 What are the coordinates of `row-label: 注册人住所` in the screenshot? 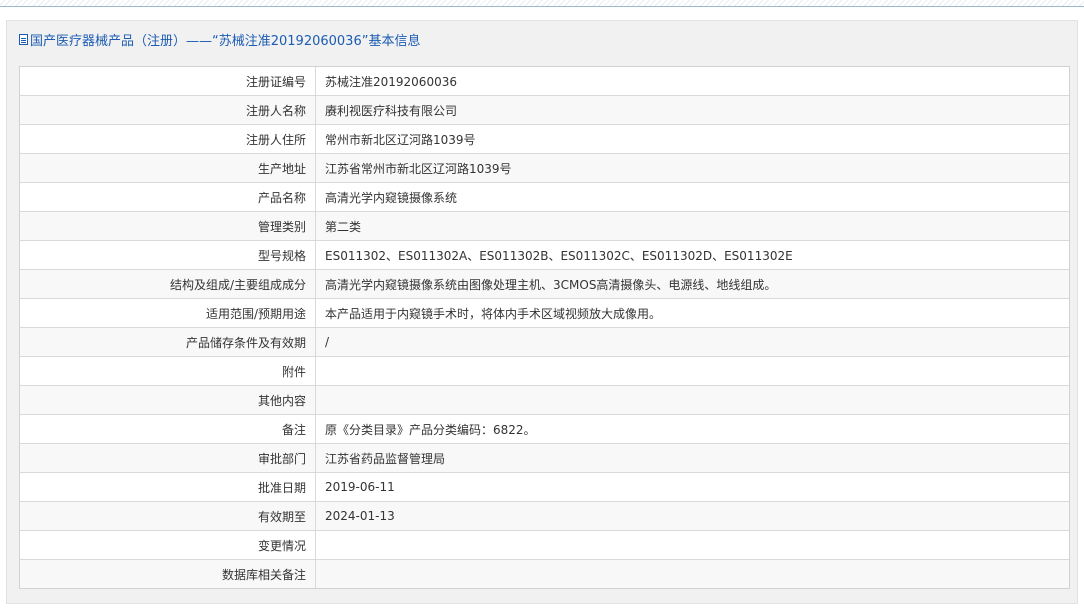 It's located at (168, 139).